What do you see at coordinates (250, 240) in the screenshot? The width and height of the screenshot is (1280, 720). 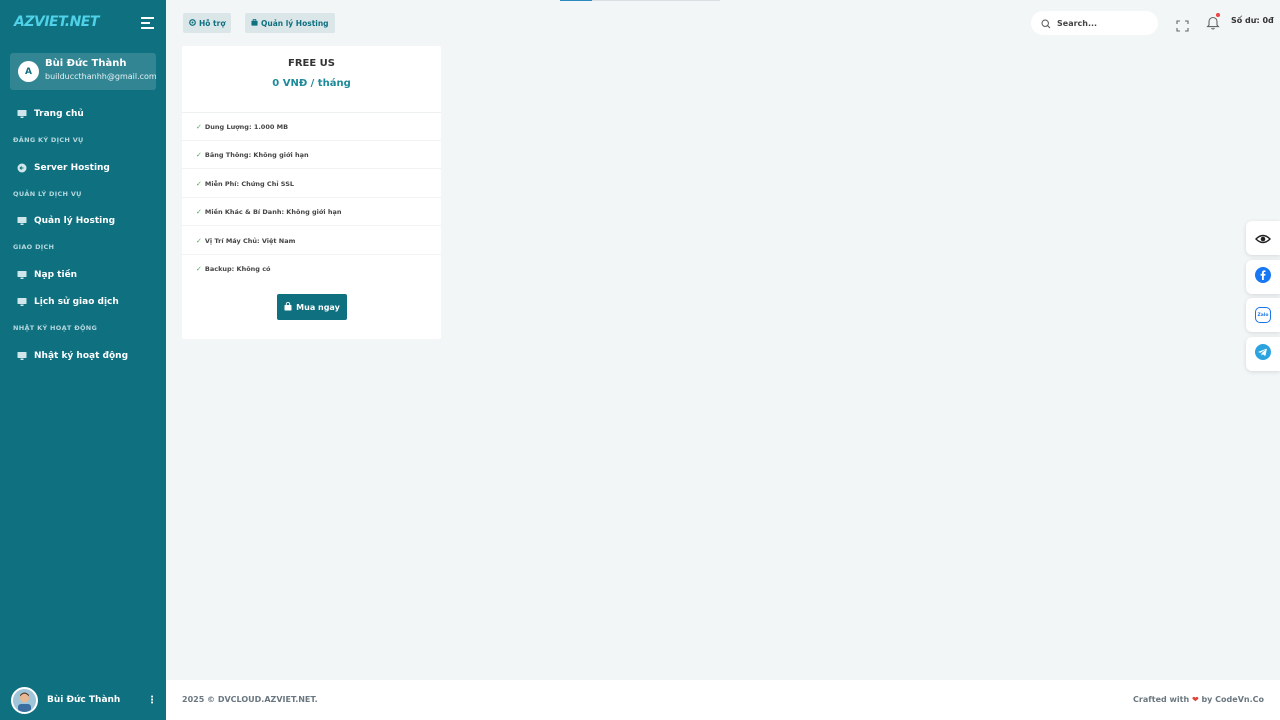 I see `feature-text: Vị Trí Máy Chủ: Việt Nam` at bounding box center [250, 240].